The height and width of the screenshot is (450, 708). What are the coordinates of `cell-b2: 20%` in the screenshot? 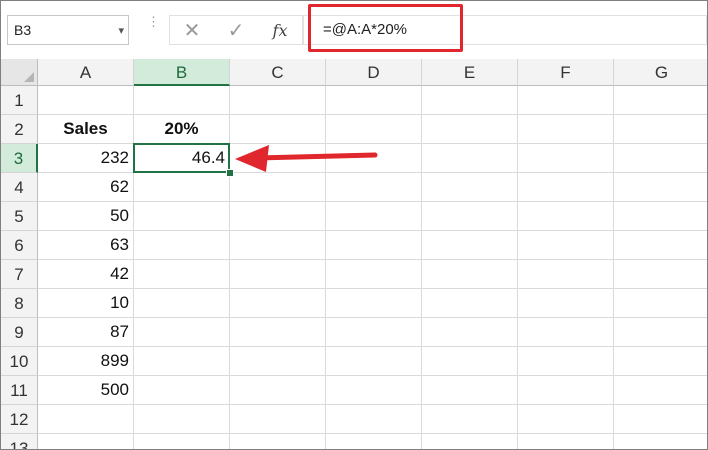 It's located at (182, 129).